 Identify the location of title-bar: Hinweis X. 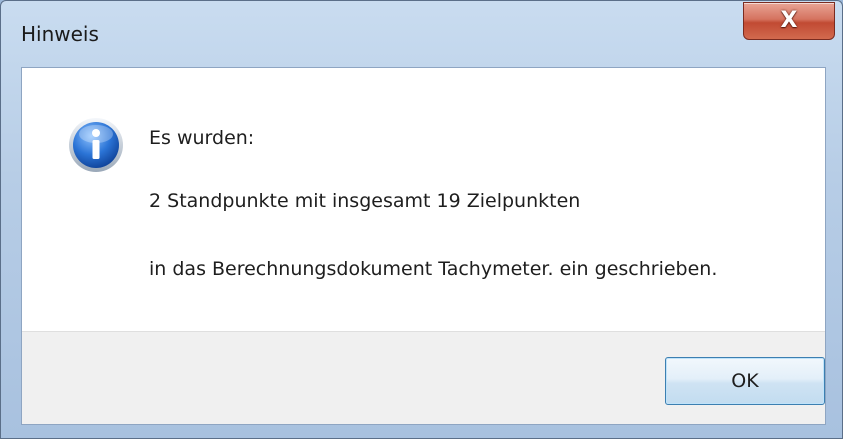
(421, 34).